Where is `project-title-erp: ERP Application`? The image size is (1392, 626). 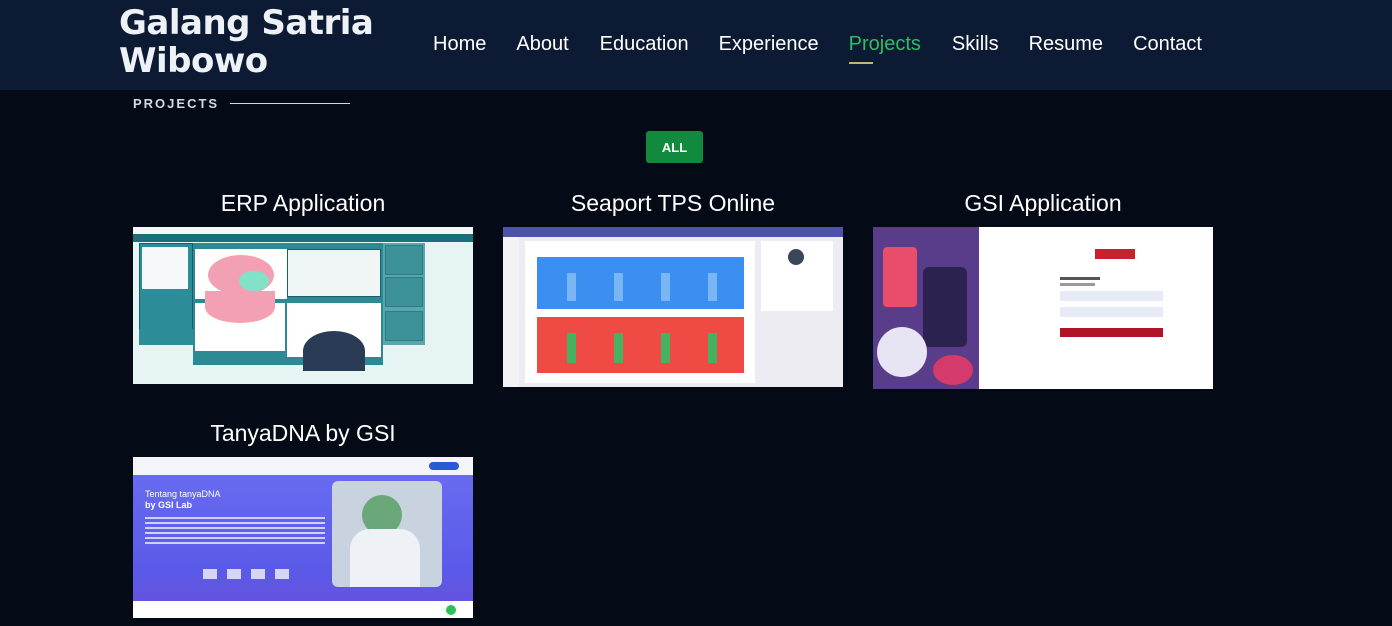 project-title-erp: ERP Application is located at coordinates (303, 203).